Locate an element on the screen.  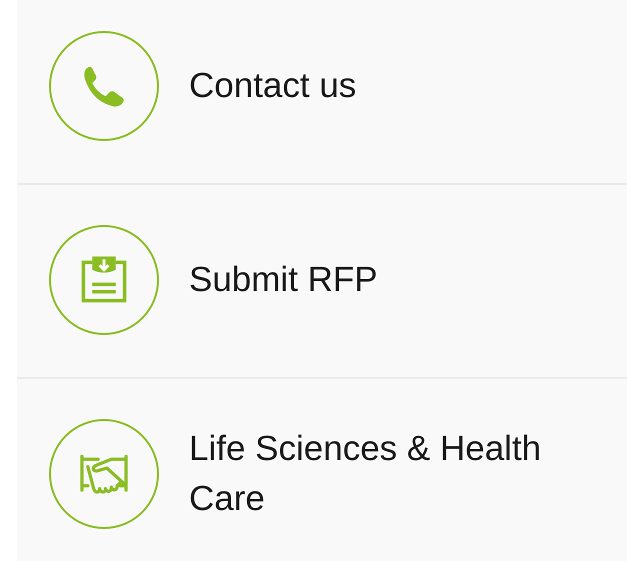
menu-link: Life Sciences & Health Care is located at coordinates (389, 474).